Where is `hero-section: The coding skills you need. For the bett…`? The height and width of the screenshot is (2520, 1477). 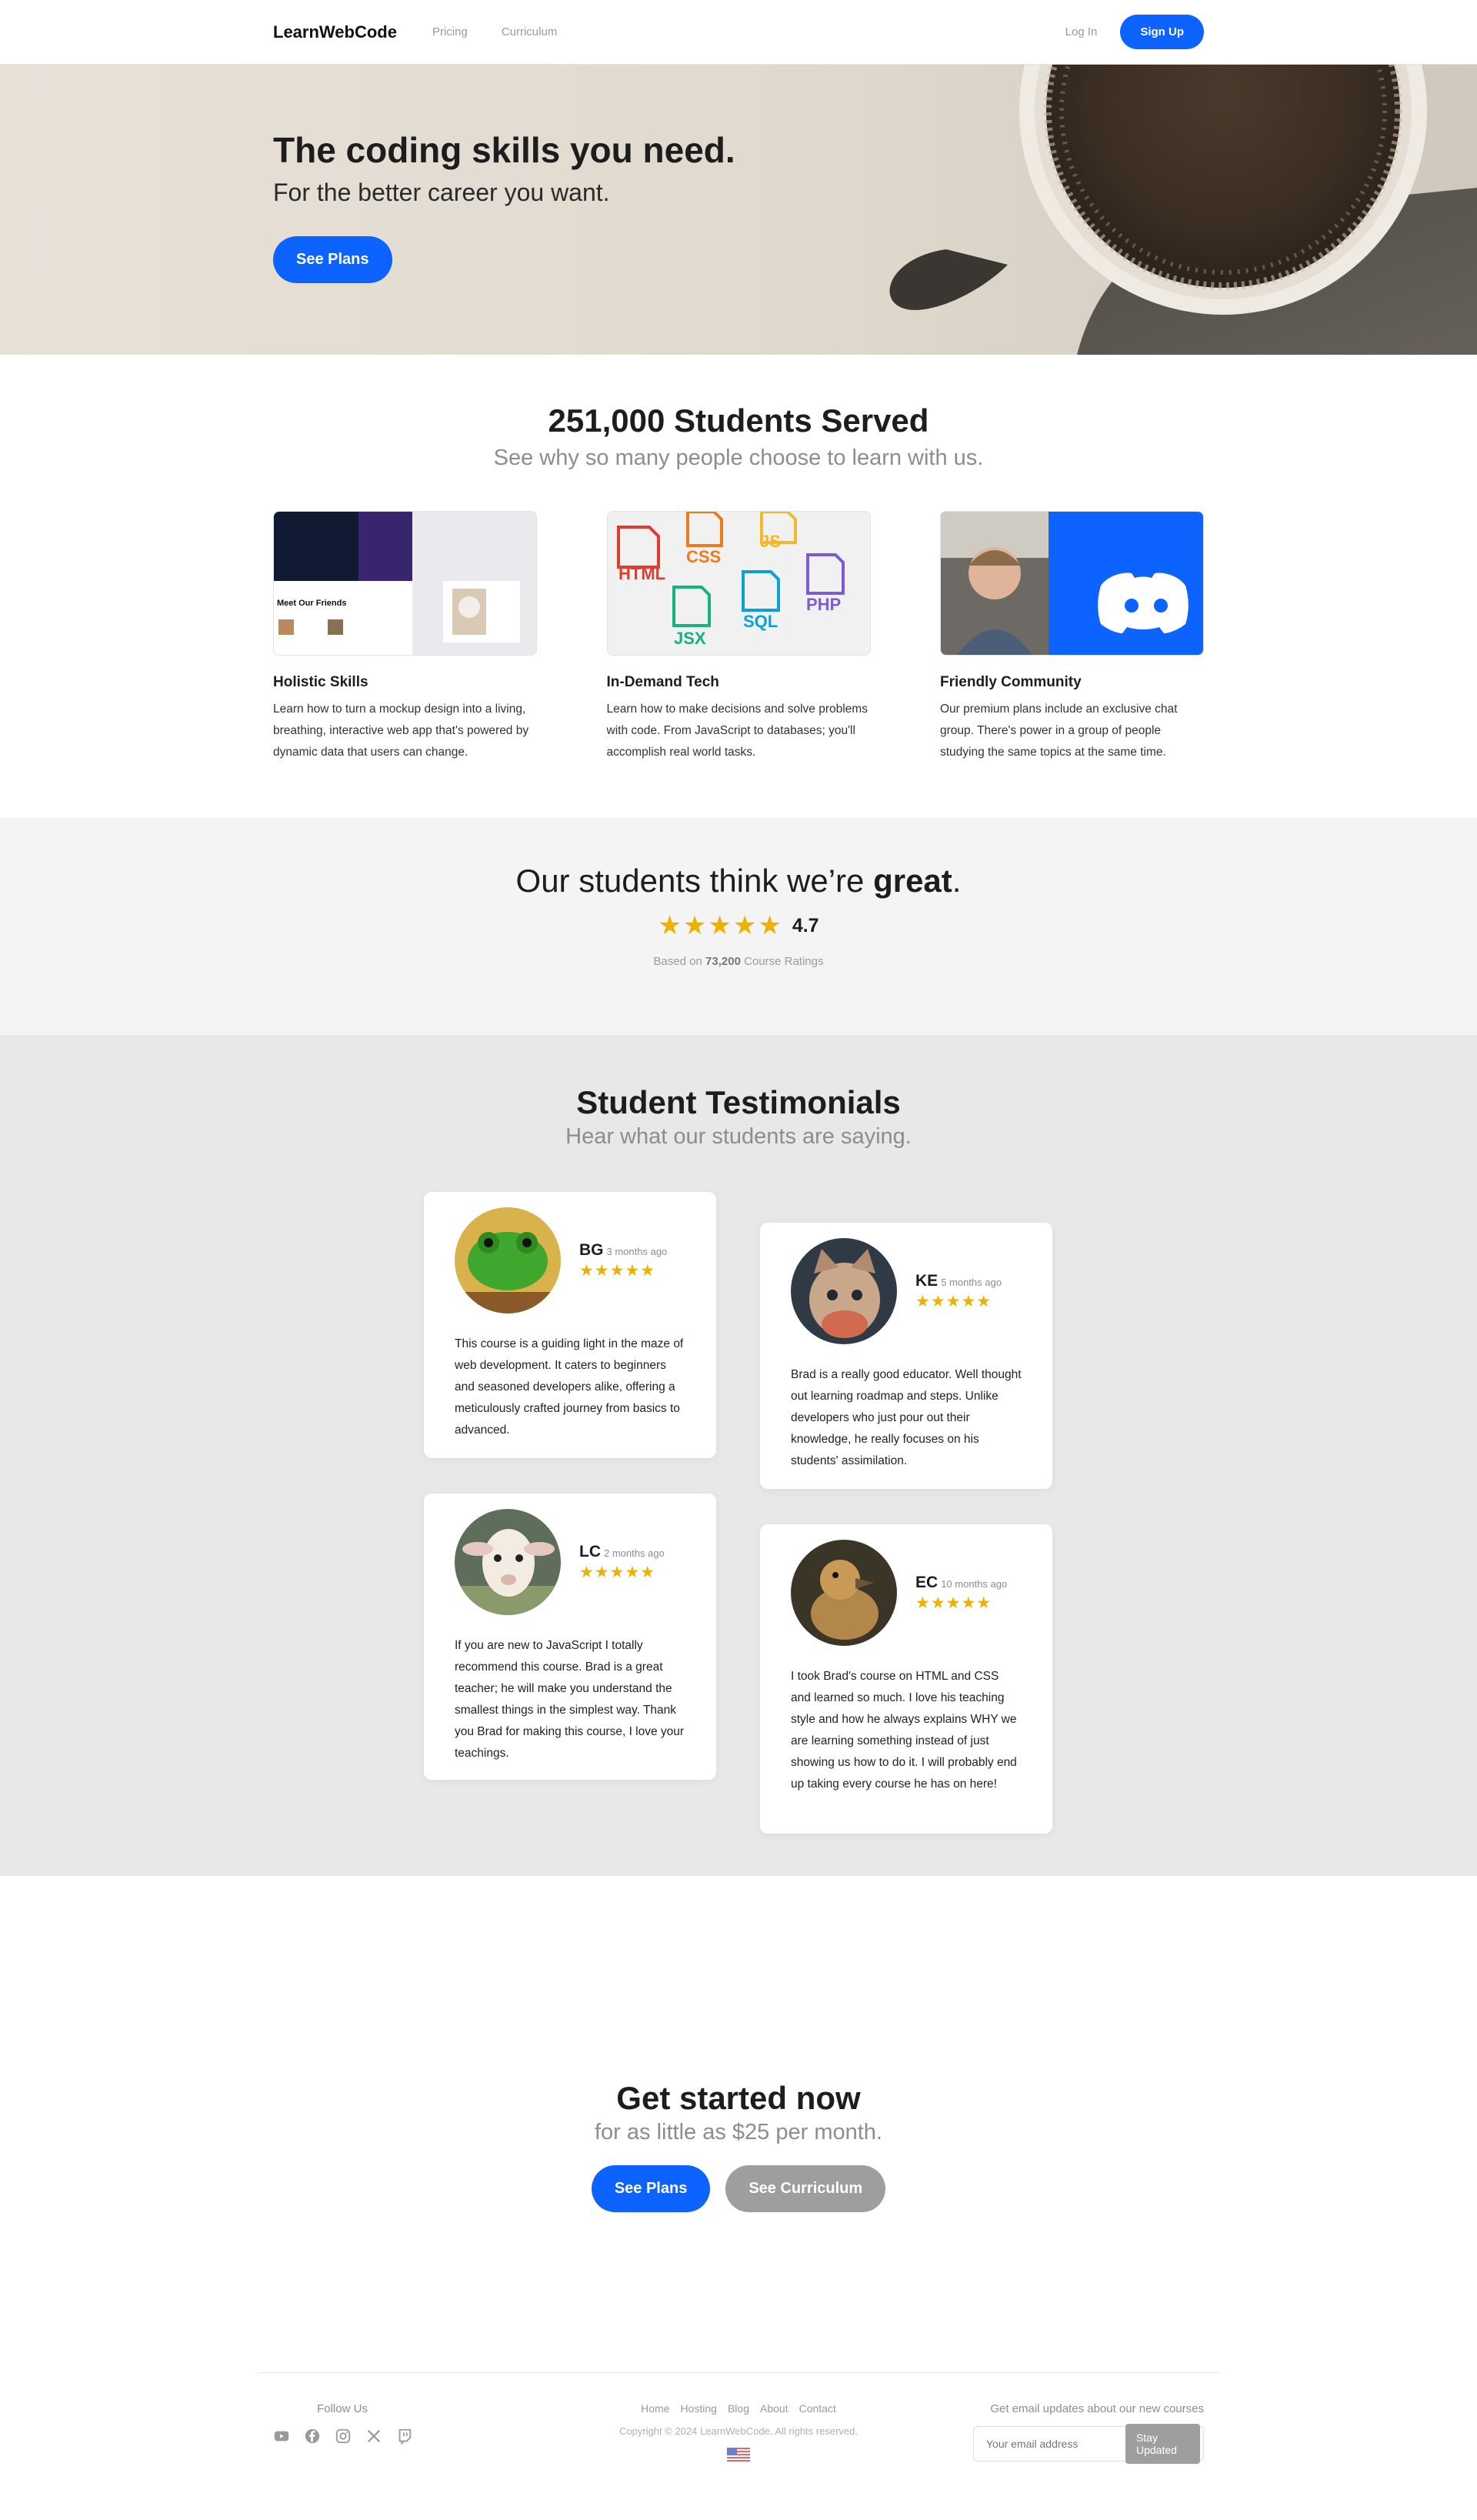
hero-section: The coding skills you need. For the bett… is located at coordinates (738, 210).